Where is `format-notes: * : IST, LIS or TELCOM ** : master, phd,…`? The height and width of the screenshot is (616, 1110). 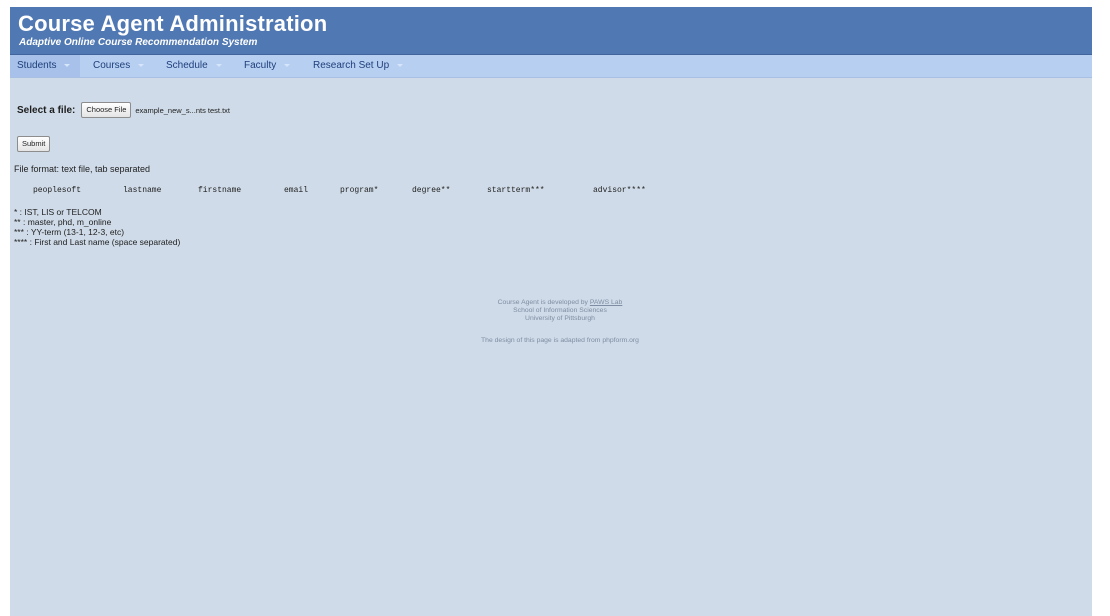
format-notes: * : IST, LIS or TELCOM ** : master, phd,… is located at coordinates (97, 227).